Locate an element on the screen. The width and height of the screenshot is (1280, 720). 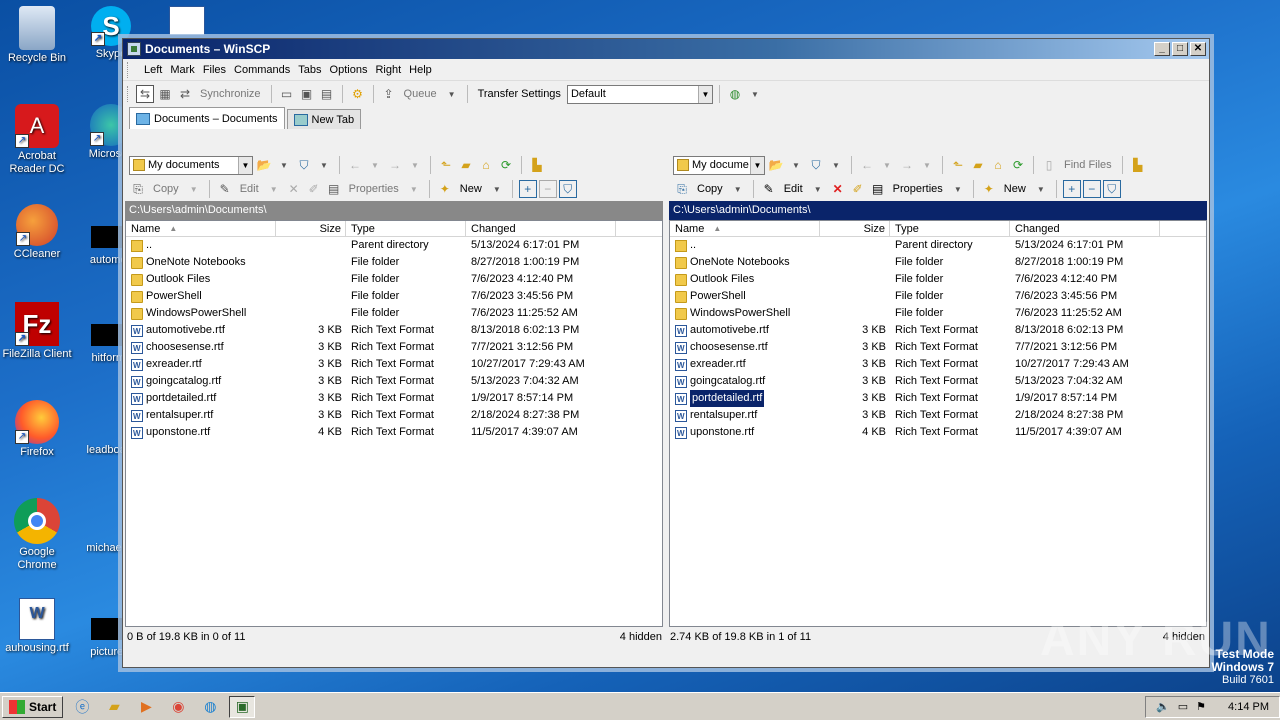
taskbar-chrome-icon: ◉ is located at coordinates (178, 707).